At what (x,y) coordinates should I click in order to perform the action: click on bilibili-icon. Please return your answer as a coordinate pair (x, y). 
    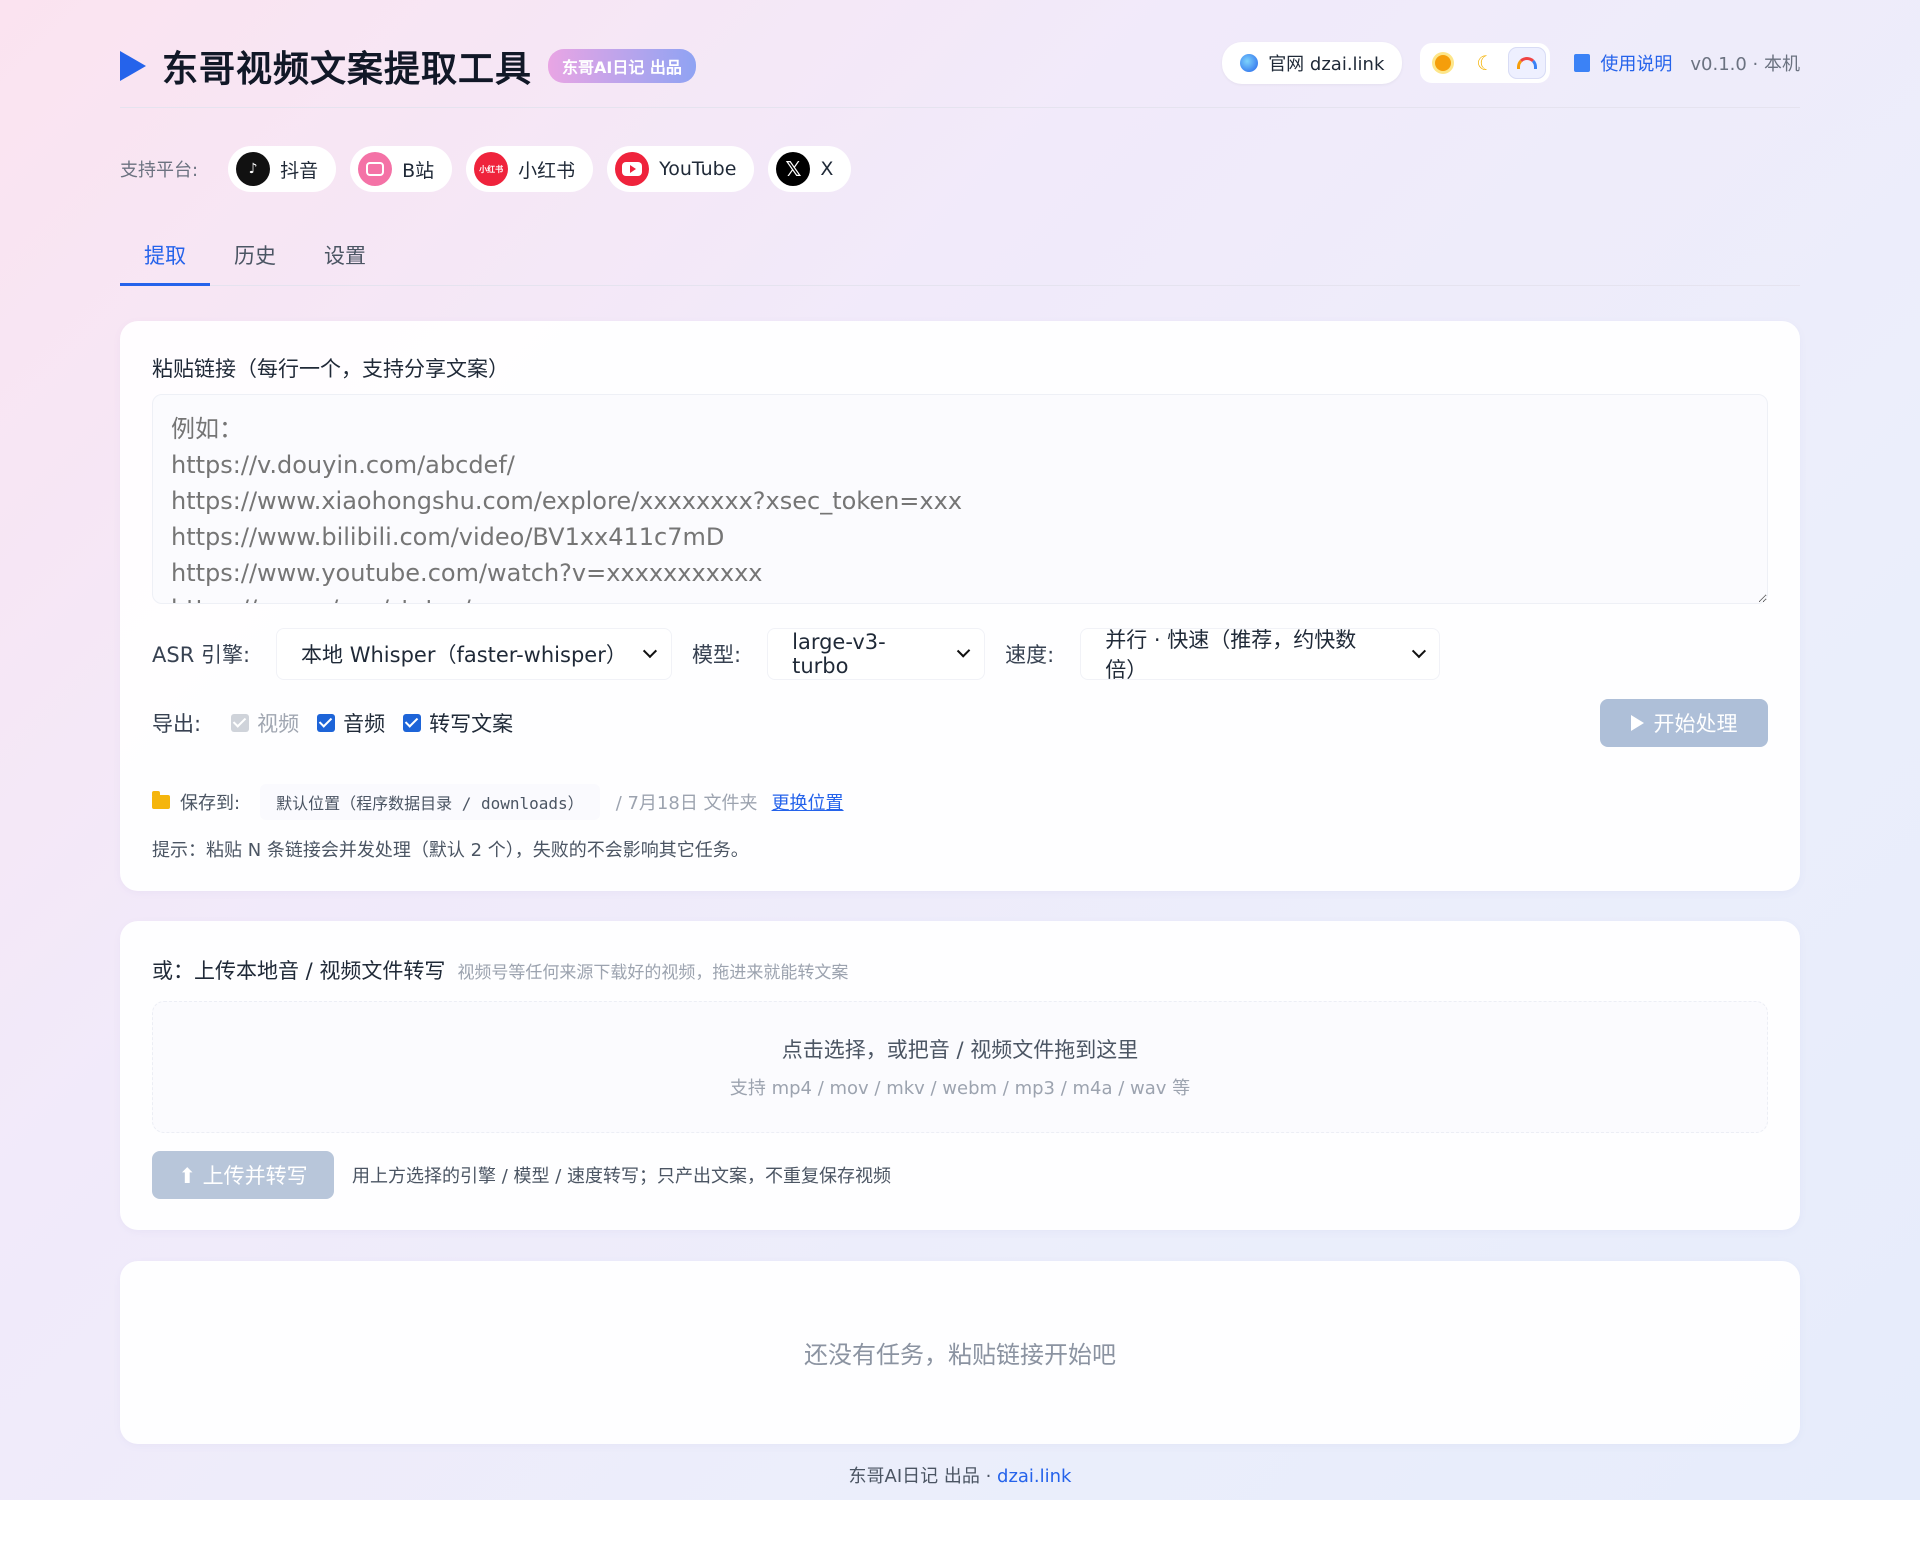
    Looking at the image, I should click on (375, 169).